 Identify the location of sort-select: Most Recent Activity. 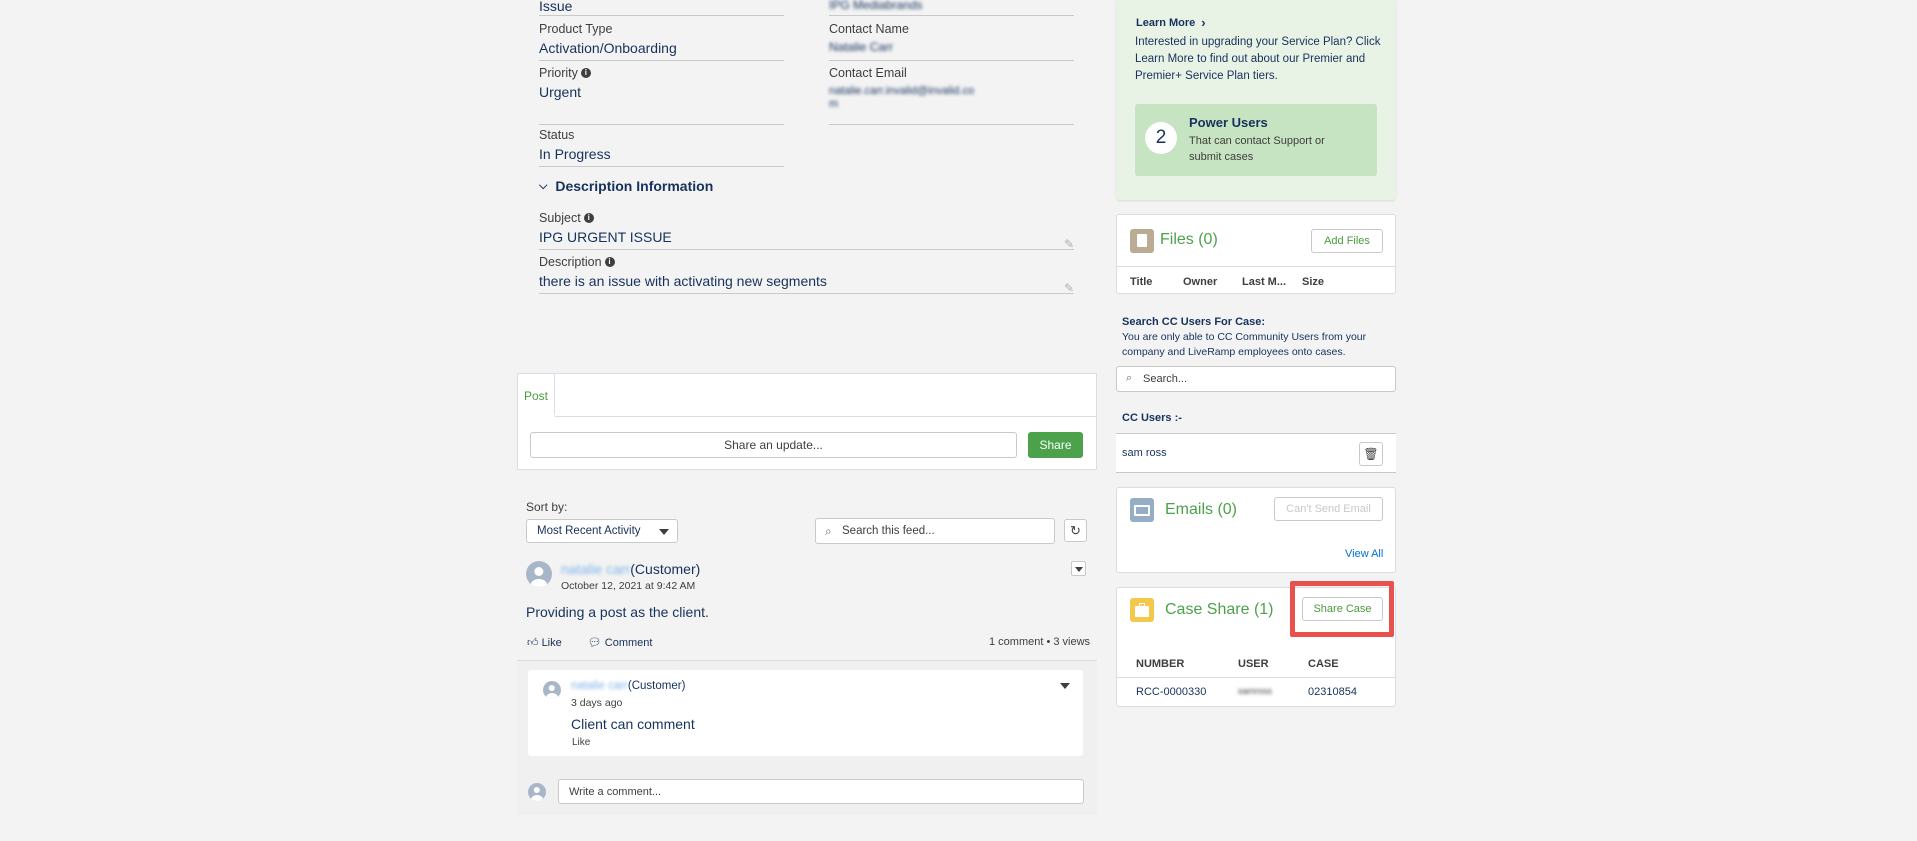
(602, 531).